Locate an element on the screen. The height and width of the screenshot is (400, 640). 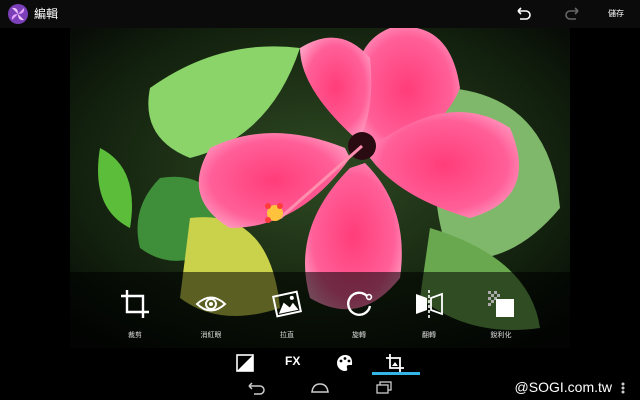
rotate-label: 旋轉 is located at coordinates (359, 335).